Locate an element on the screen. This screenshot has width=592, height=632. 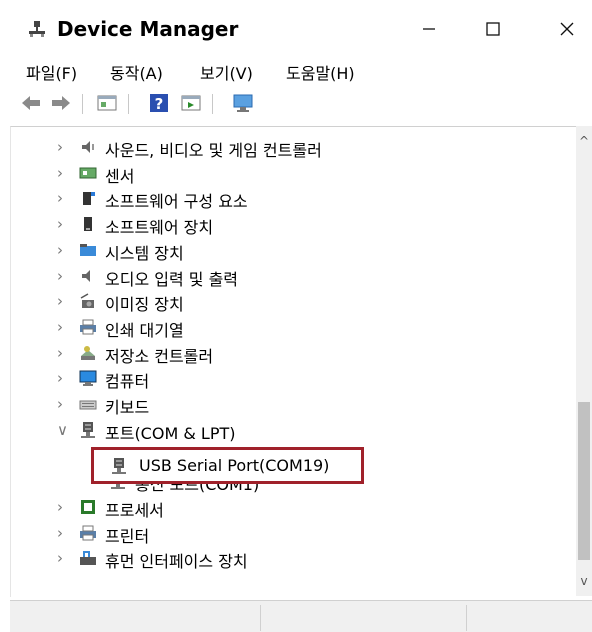
tree-item-label: 소프트웨어 구성 요소 is located at coordinates (176, 202).